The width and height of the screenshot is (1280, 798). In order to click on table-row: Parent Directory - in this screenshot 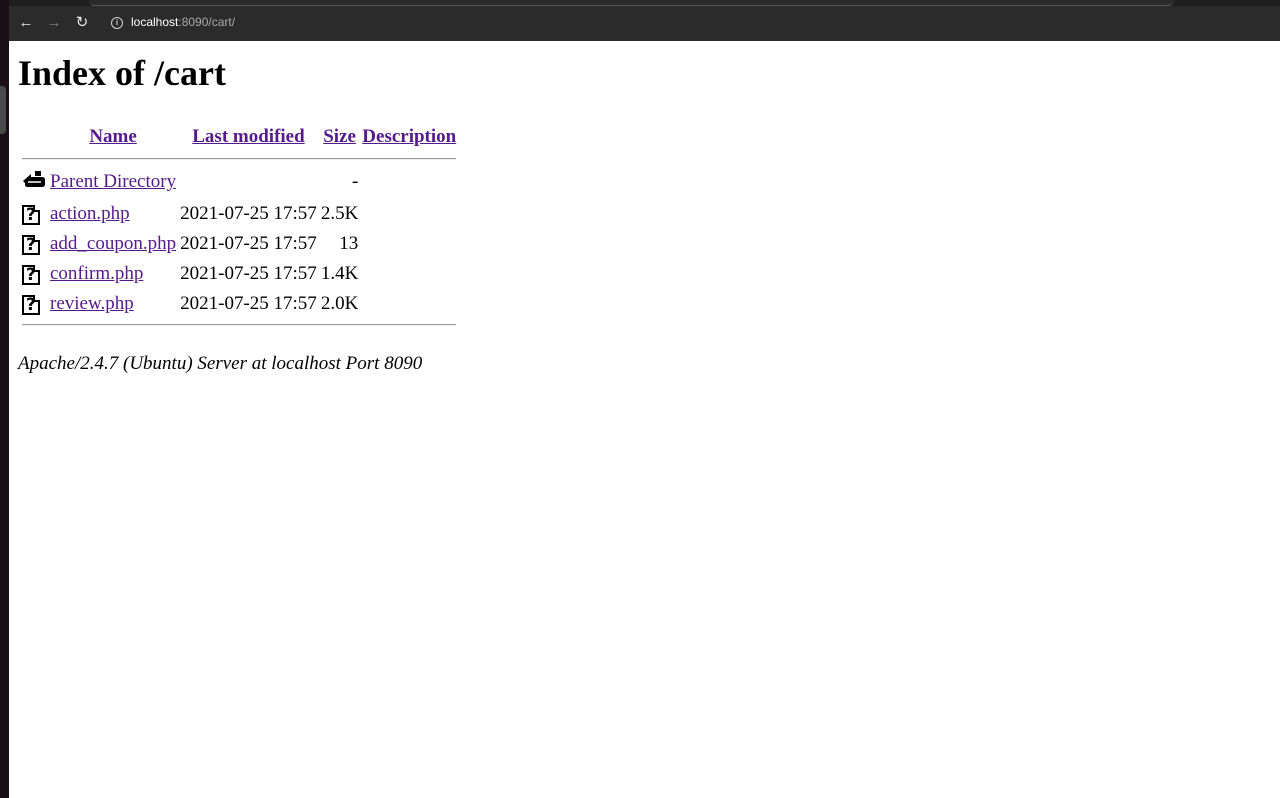, I will do `click(239, 182)`.